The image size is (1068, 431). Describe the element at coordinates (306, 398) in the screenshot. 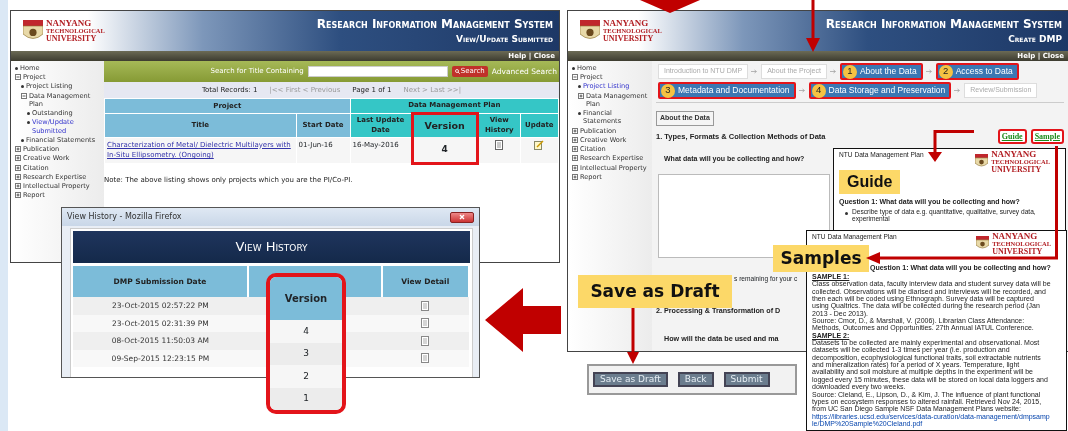

I see `table-cell-text: 1` at that location.